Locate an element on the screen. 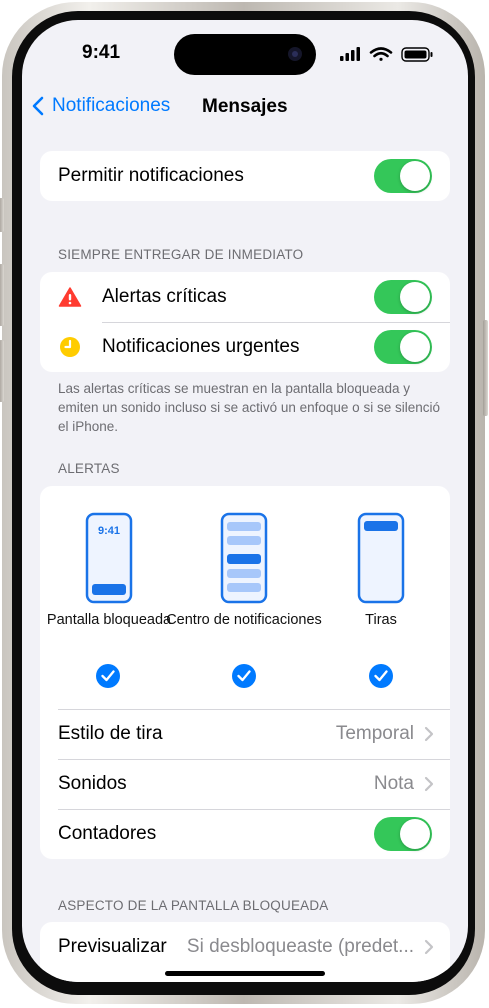 The width and height of the screenshot is (489, 1008). chevron-left-icon is located at coordinates (38, 106).